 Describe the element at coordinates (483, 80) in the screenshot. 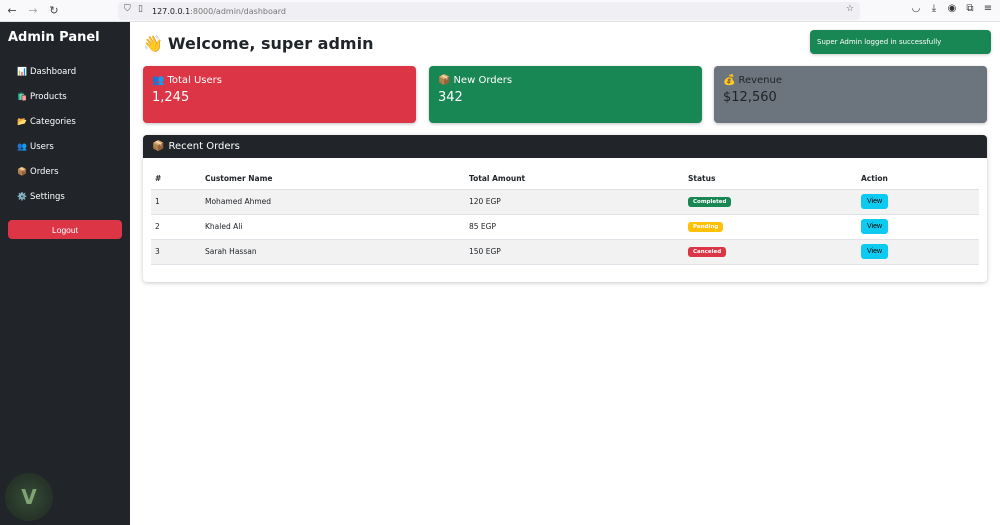

I see `stat-label-text: New Orders` at that location.